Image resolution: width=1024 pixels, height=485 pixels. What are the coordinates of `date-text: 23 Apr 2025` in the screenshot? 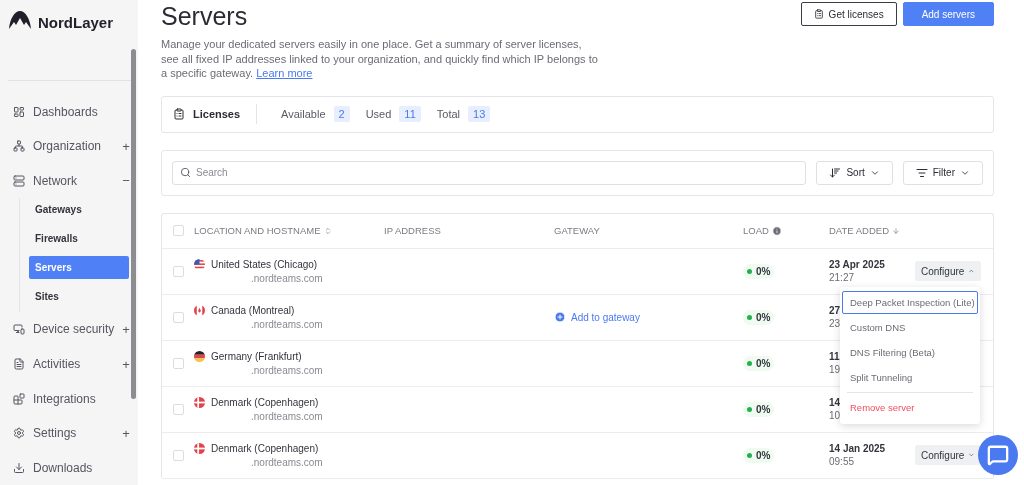 It's located at (857, 264).